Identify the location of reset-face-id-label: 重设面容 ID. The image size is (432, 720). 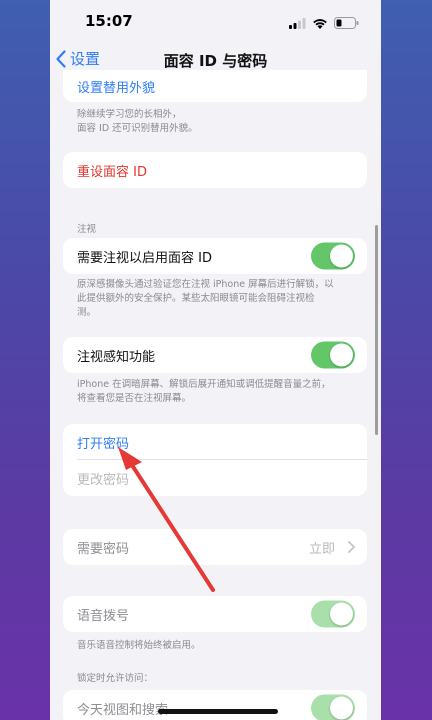
(112, 172).